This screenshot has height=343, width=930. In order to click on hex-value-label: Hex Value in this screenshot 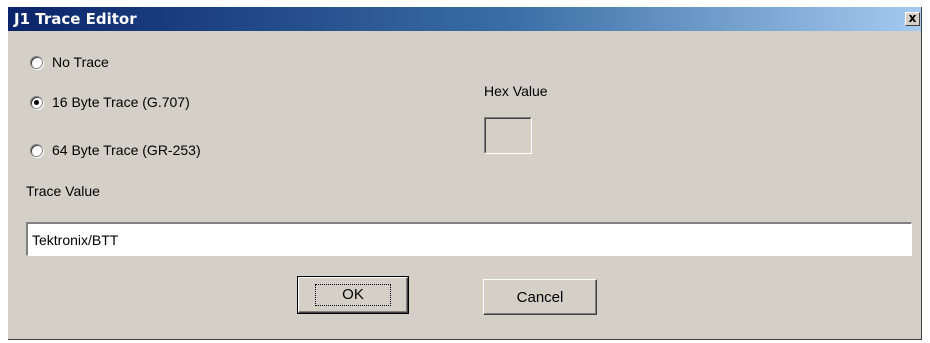, I will do `click(516, 91)`.